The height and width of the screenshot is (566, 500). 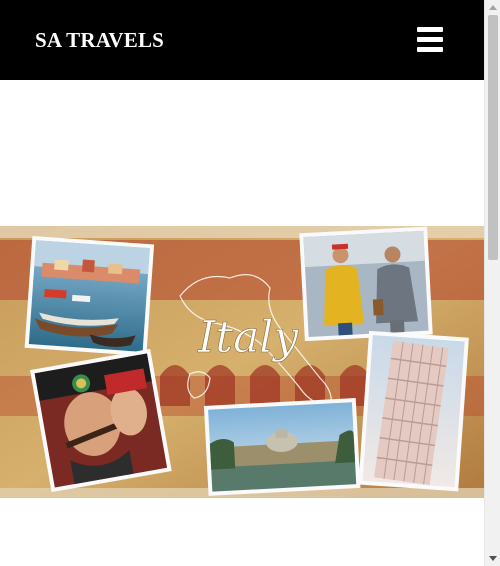 I want to click on site-logo: SA TRAVELS, so click(x=99, y=40).